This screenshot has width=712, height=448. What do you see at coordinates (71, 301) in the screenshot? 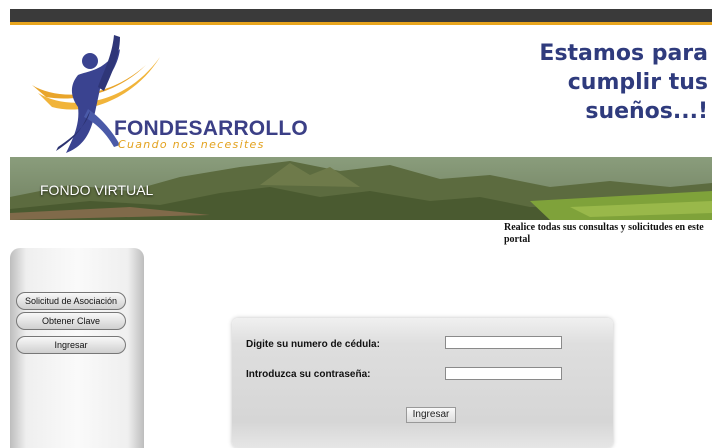
I see `sidebar-button-solicitud-asociacion: Solicitud de Asociación` at bounding box center [71, 301].